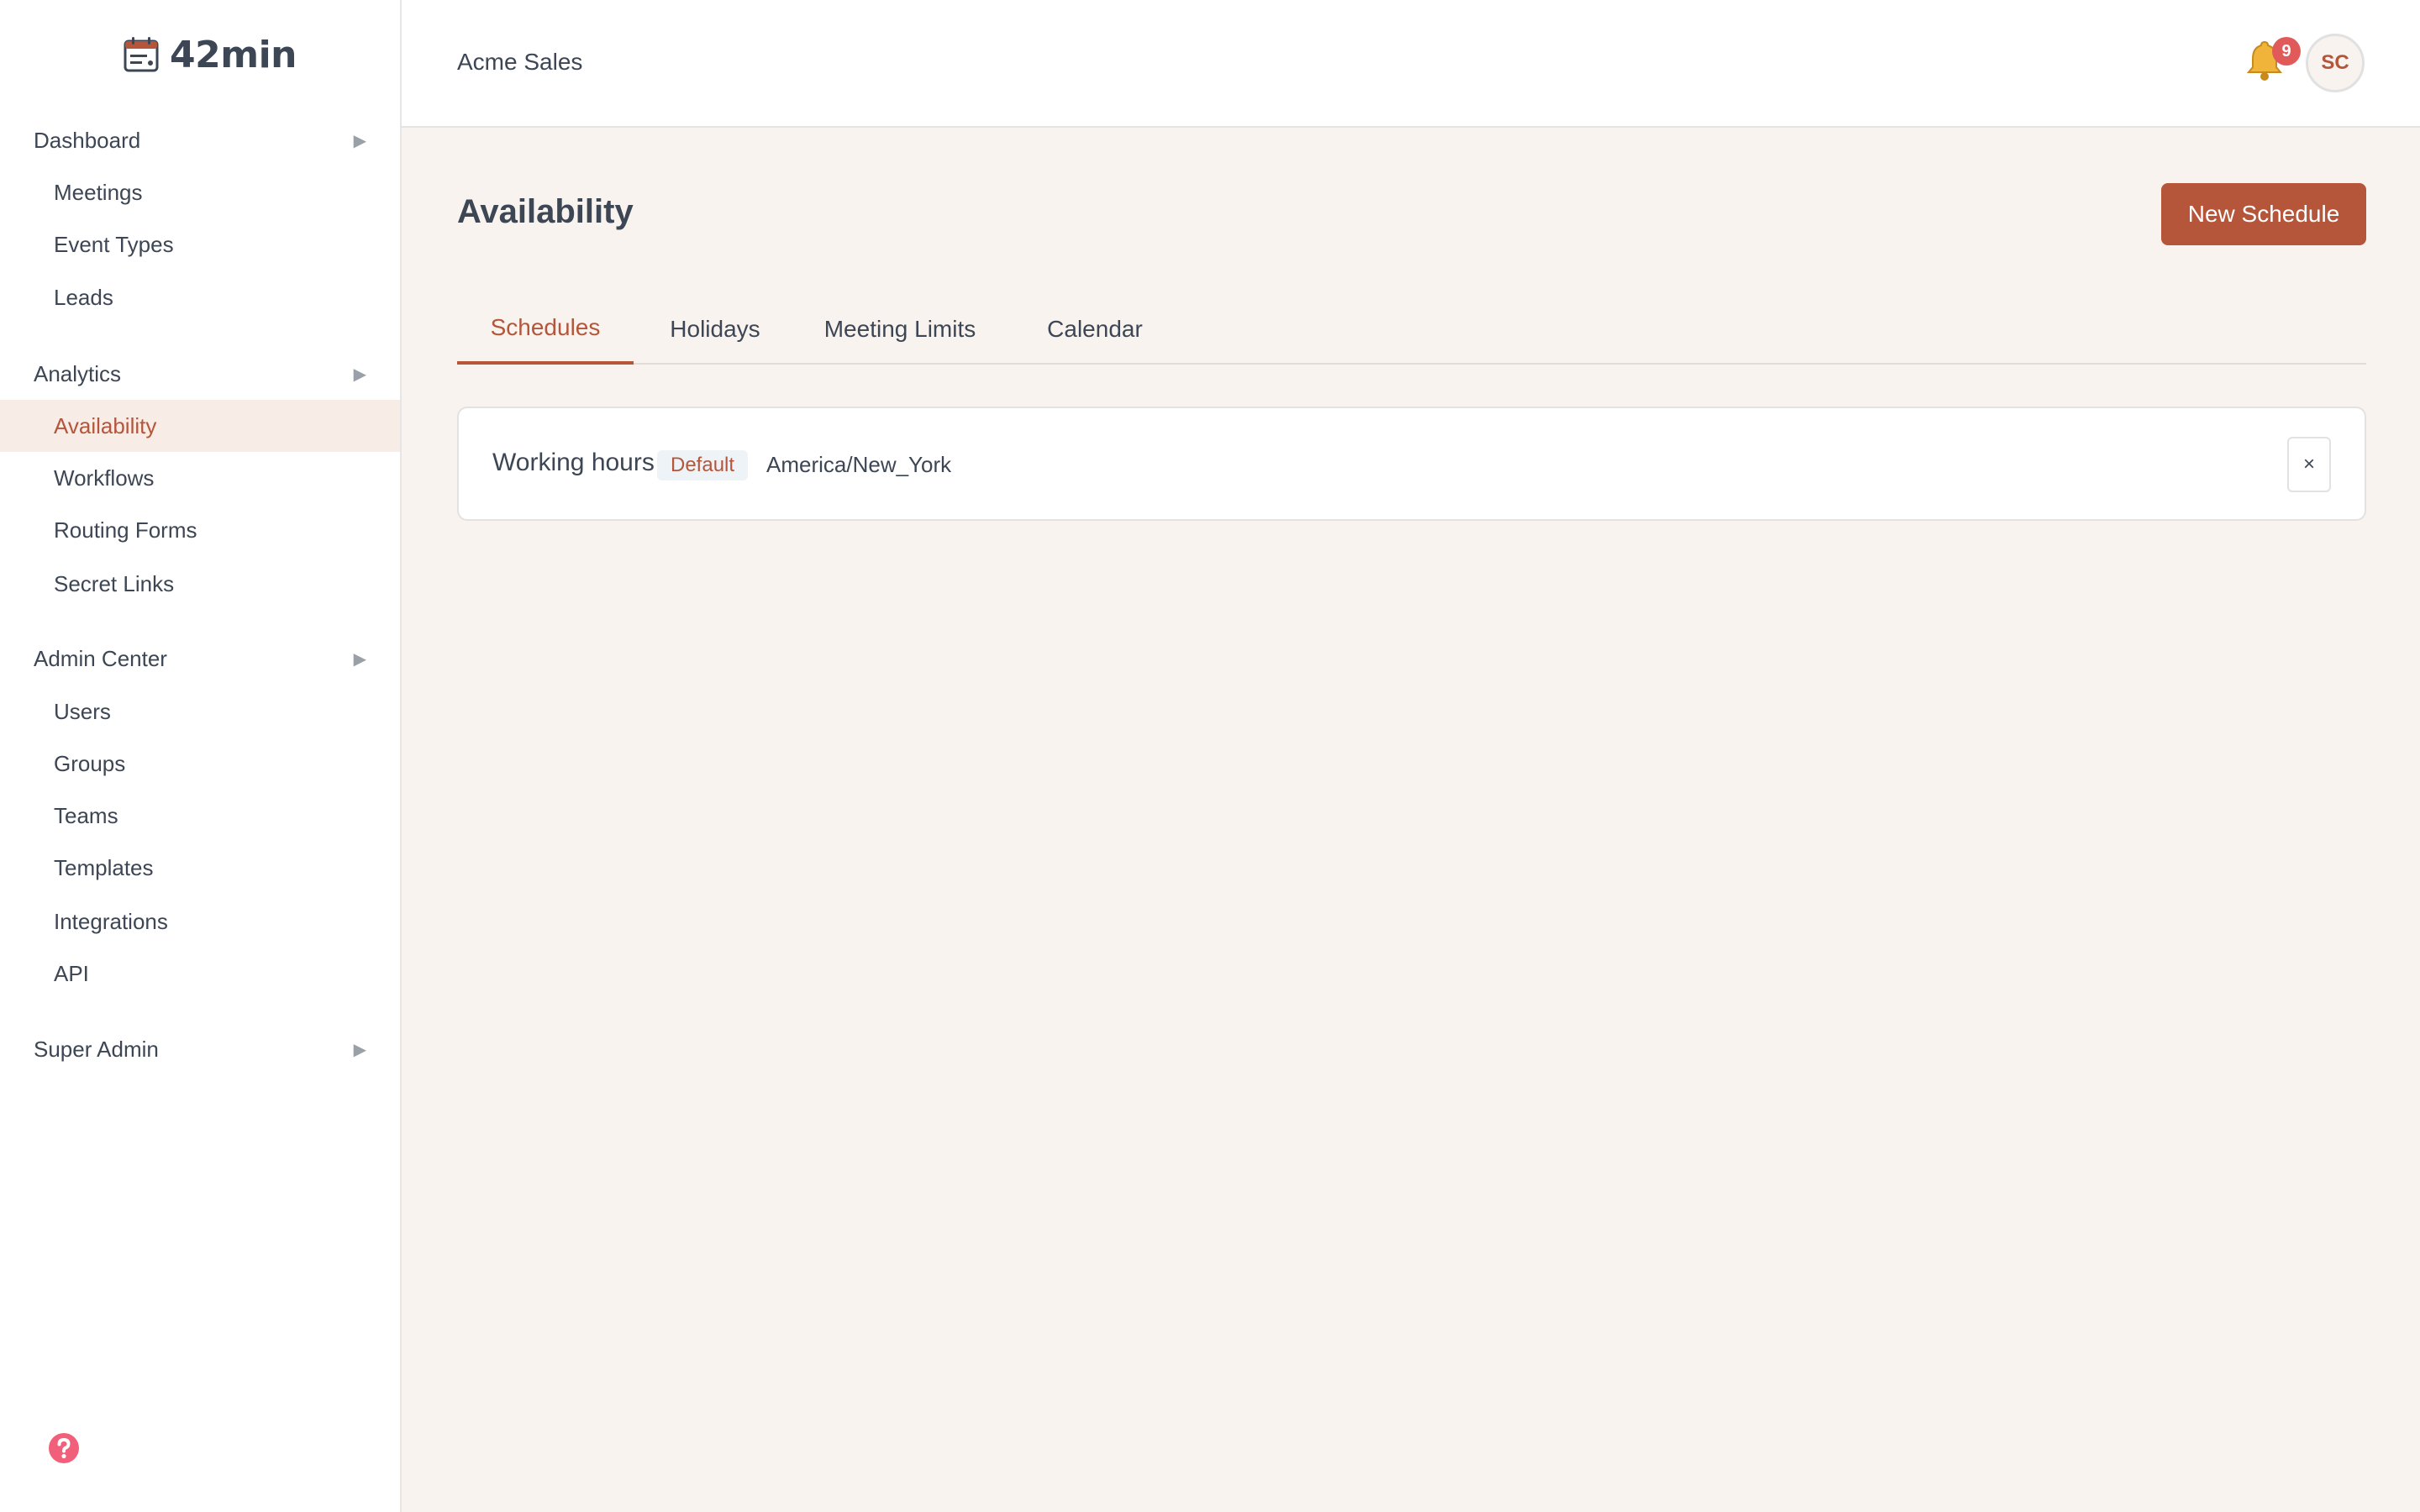 The height and width of the screenshot is (1512, 2420). I want to click on sidebar-item-integrations: Integrations, so click(200, 921).